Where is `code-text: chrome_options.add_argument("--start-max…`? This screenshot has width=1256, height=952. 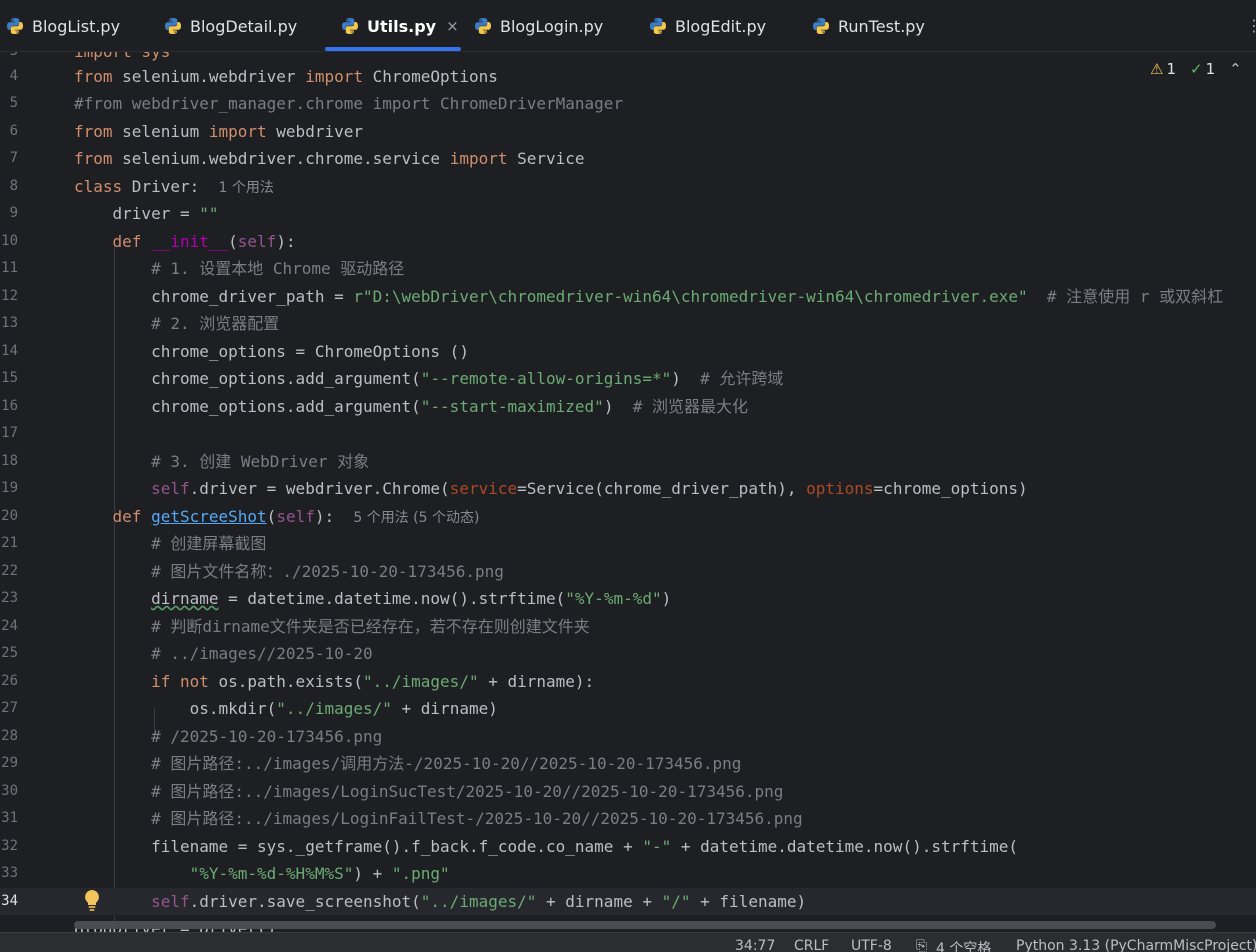
code-text: chrome_options.add_argument("--start-max… is located at coordinates (411, 406).